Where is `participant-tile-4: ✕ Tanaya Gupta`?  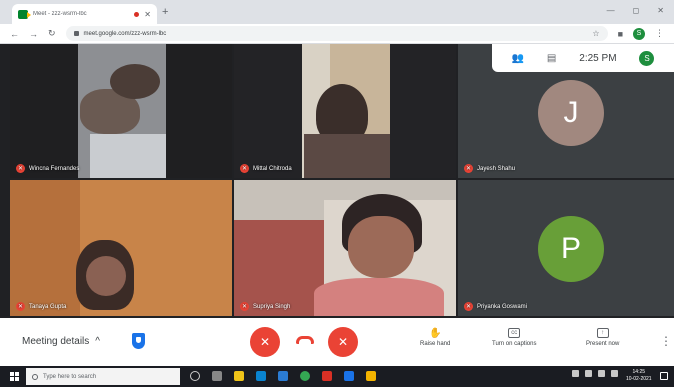 participant-tile-4: ✕ Tanaya Gupta is located at coordinates (121, 248).